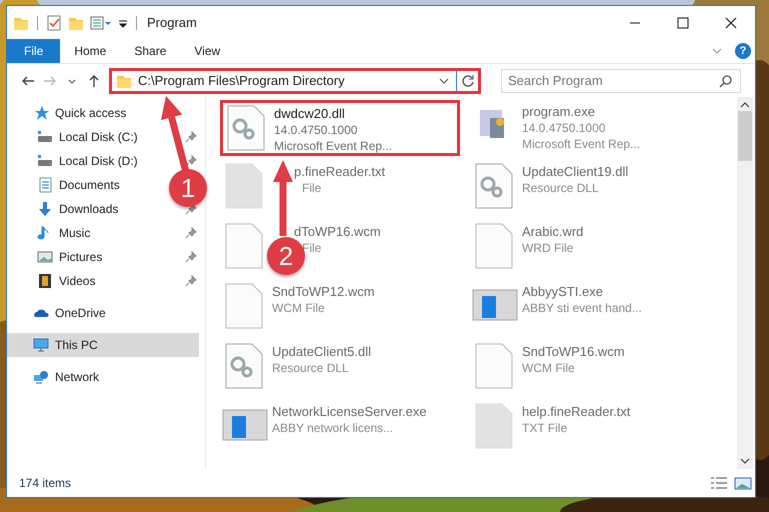 The height and width of the screenshot is (512, 769). I want to click on refresh-icon, so click(467, 81).